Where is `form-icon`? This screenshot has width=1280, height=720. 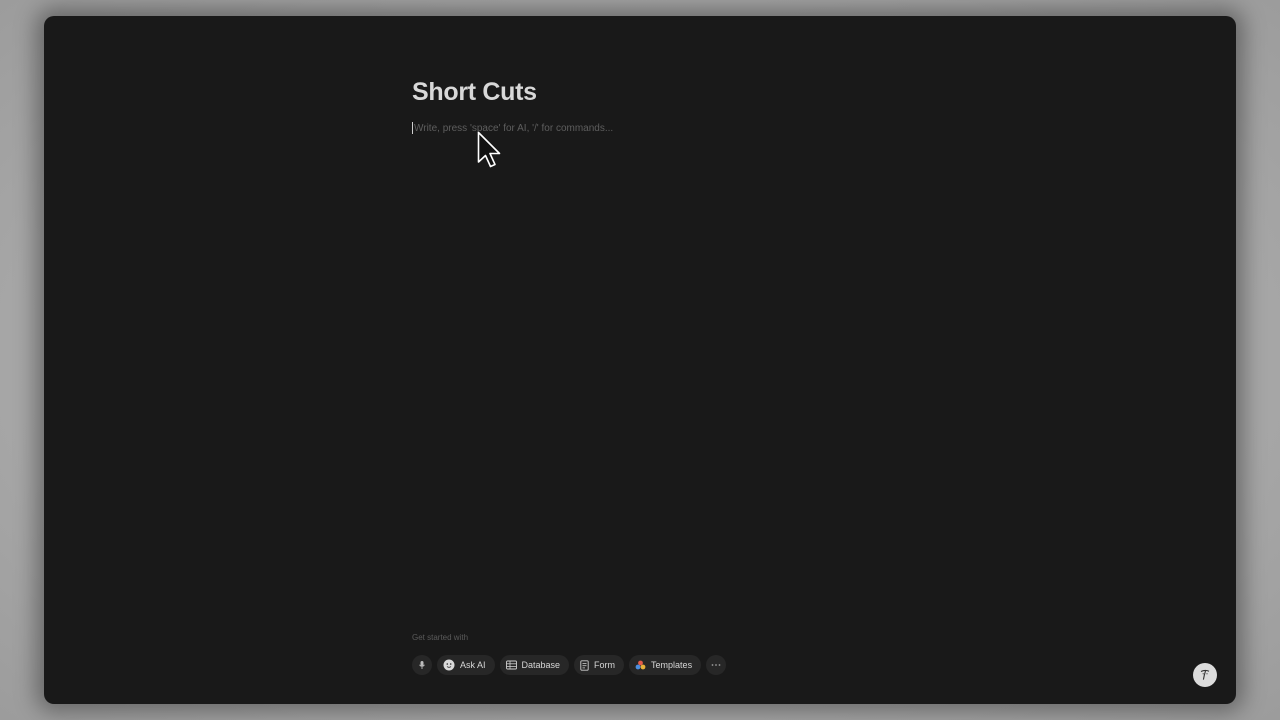 form-icon is located at coordinates (584, 665).